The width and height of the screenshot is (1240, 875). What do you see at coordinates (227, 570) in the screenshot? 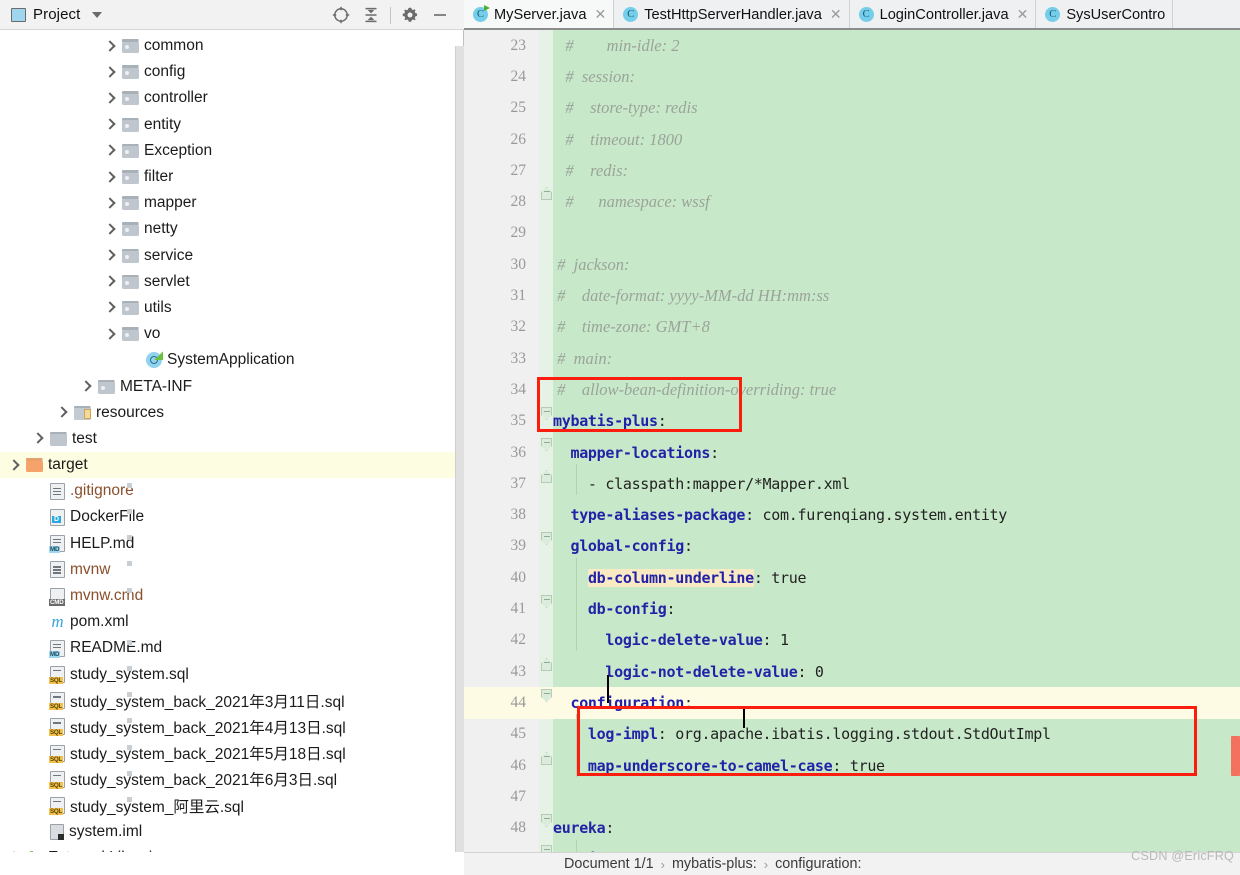
I see `tree-item-mvnw: mvnw` at bounding box center [227, 570].